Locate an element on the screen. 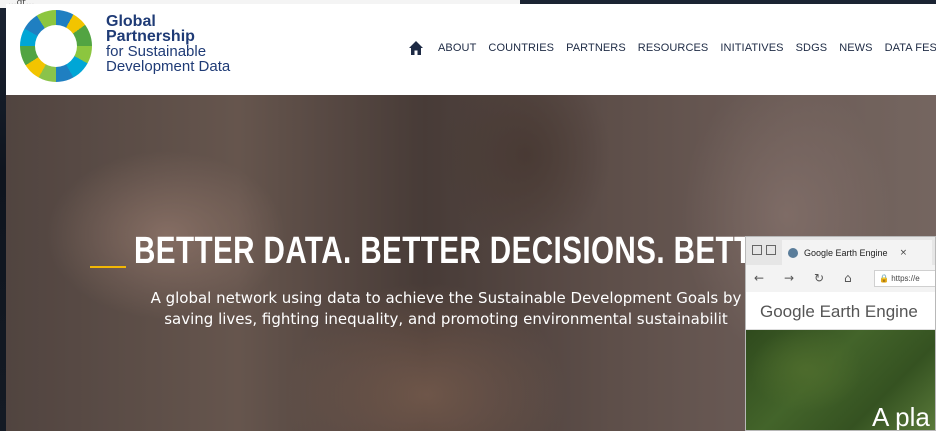 This screenshot has height=431, width=936. edge-tab-bar: Google Earth Engine × is located at coordinates (840, 251).